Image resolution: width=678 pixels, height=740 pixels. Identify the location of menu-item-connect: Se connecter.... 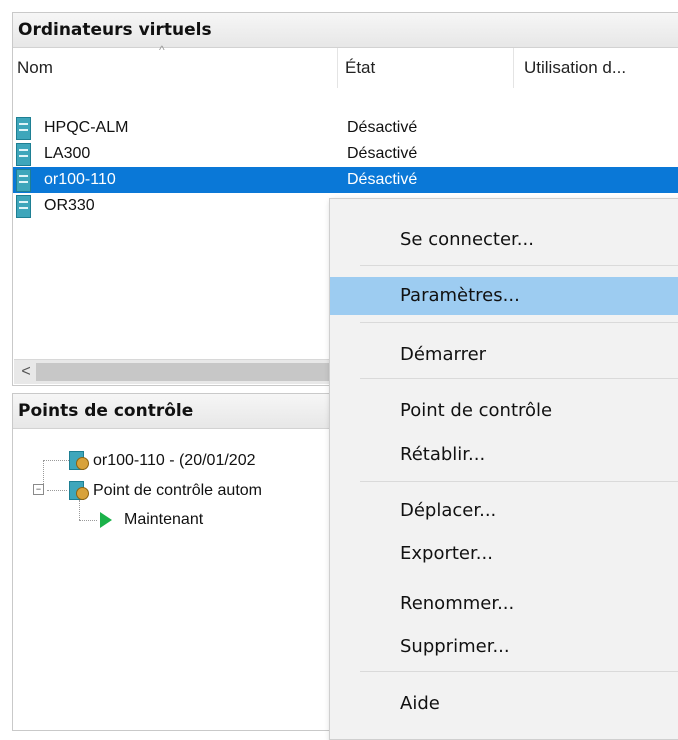
(504, 240).